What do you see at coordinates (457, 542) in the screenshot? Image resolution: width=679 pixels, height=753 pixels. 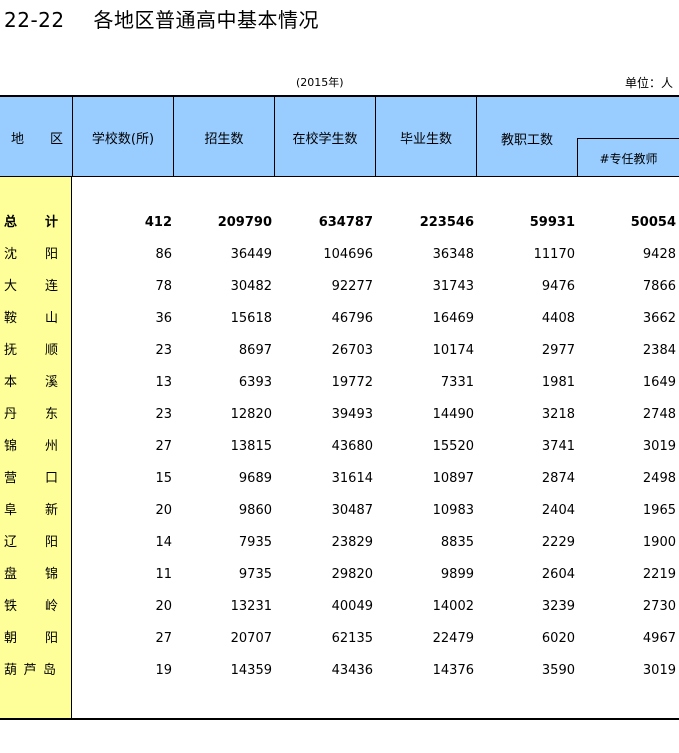 I see `cell-graduates: 8835` at bounding box center [457, 542].